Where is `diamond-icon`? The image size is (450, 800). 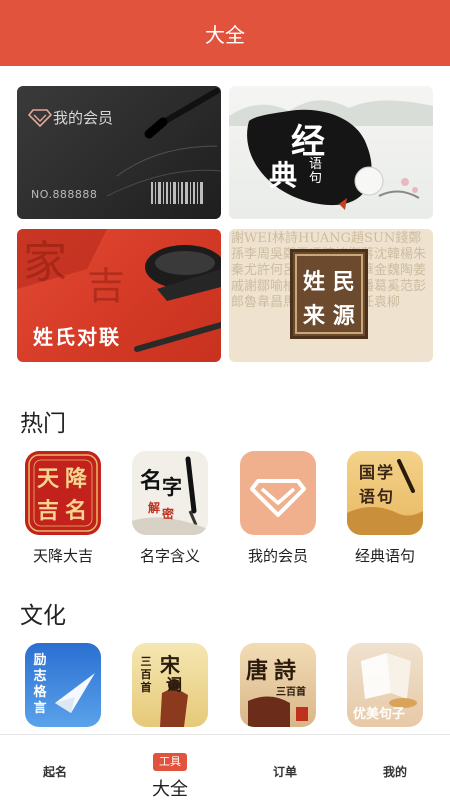
diamond-icon is located at coordinates (40, 118).